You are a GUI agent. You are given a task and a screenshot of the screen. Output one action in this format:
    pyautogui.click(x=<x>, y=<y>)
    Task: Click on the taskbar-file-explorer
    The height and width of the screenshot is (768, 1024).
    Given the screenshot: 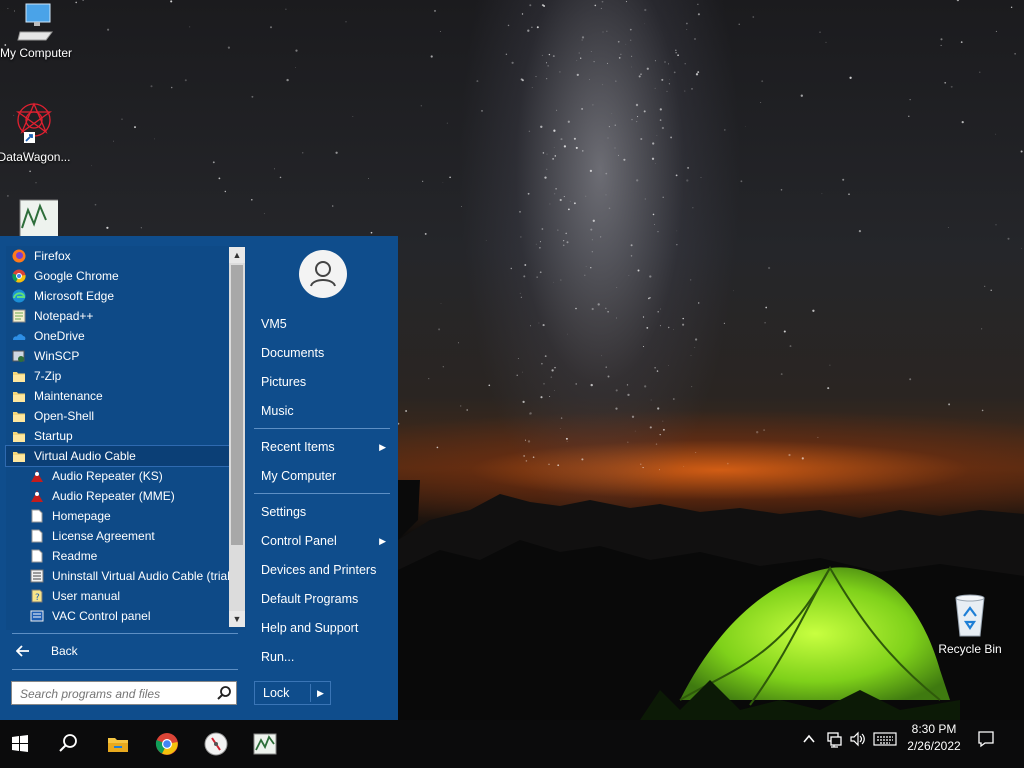 What is the action you would take?
    pyautogui.click(x=118, y=744)
    